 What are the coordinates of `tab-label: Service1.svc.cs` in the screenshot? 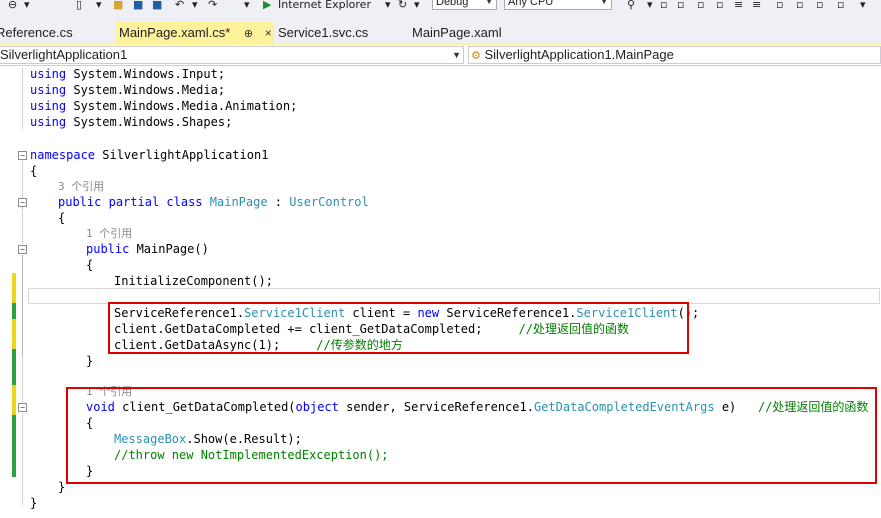 It's located at (323, 32).